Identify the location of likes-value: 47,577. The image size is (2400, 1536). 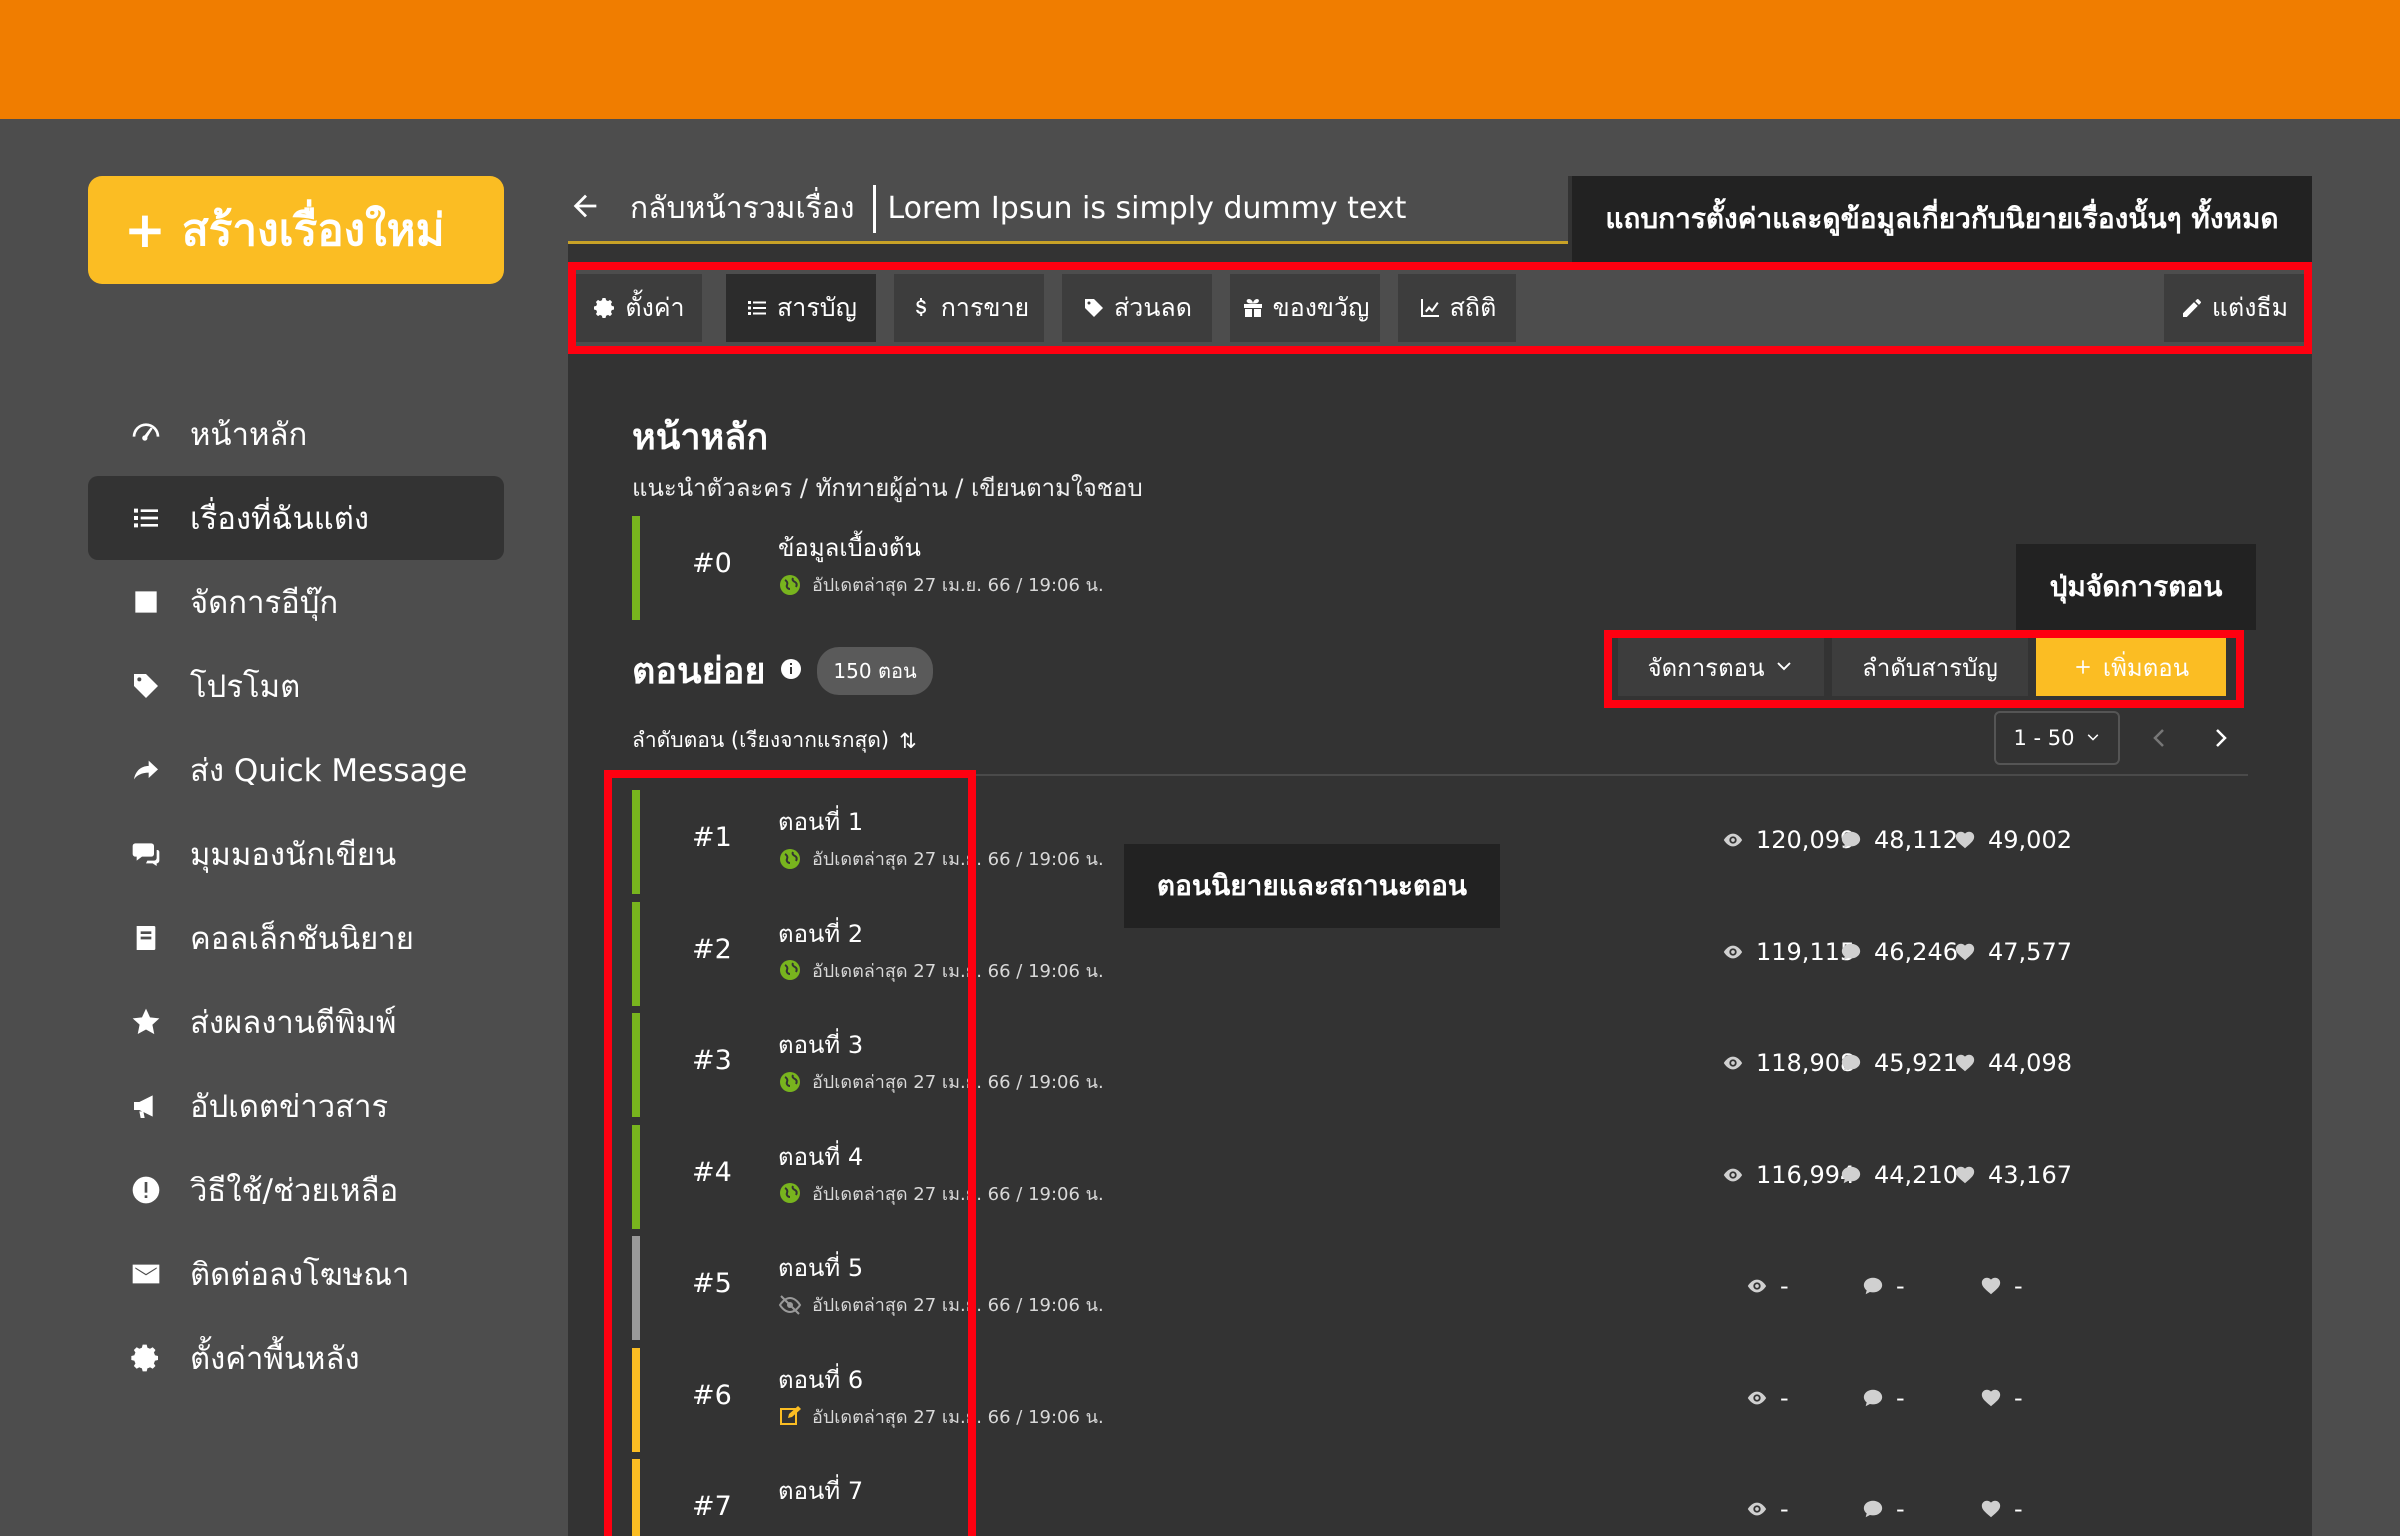
(2030, 951).